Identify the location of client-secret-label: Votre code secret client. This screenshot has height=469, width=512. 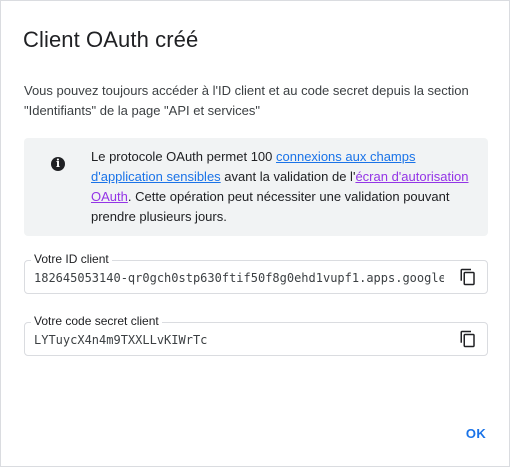
(96, 321).